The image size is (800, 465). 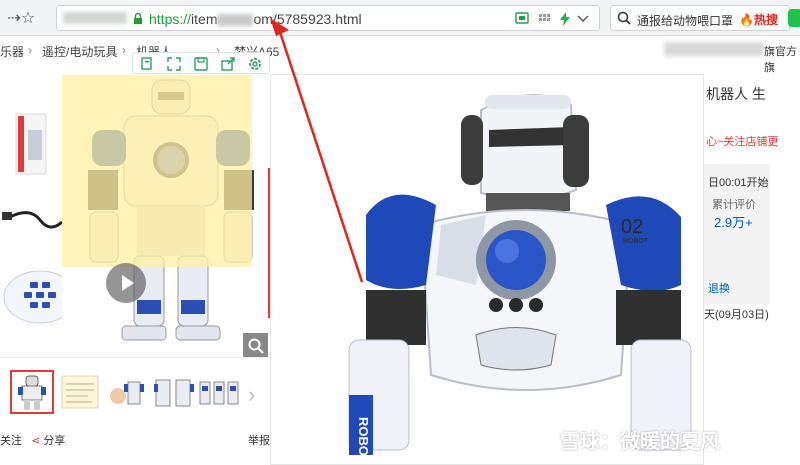 What do you see at coordinates (317, 150) in the screenshot?
I see `annotation-arrow` at bounding box center [317, 150].